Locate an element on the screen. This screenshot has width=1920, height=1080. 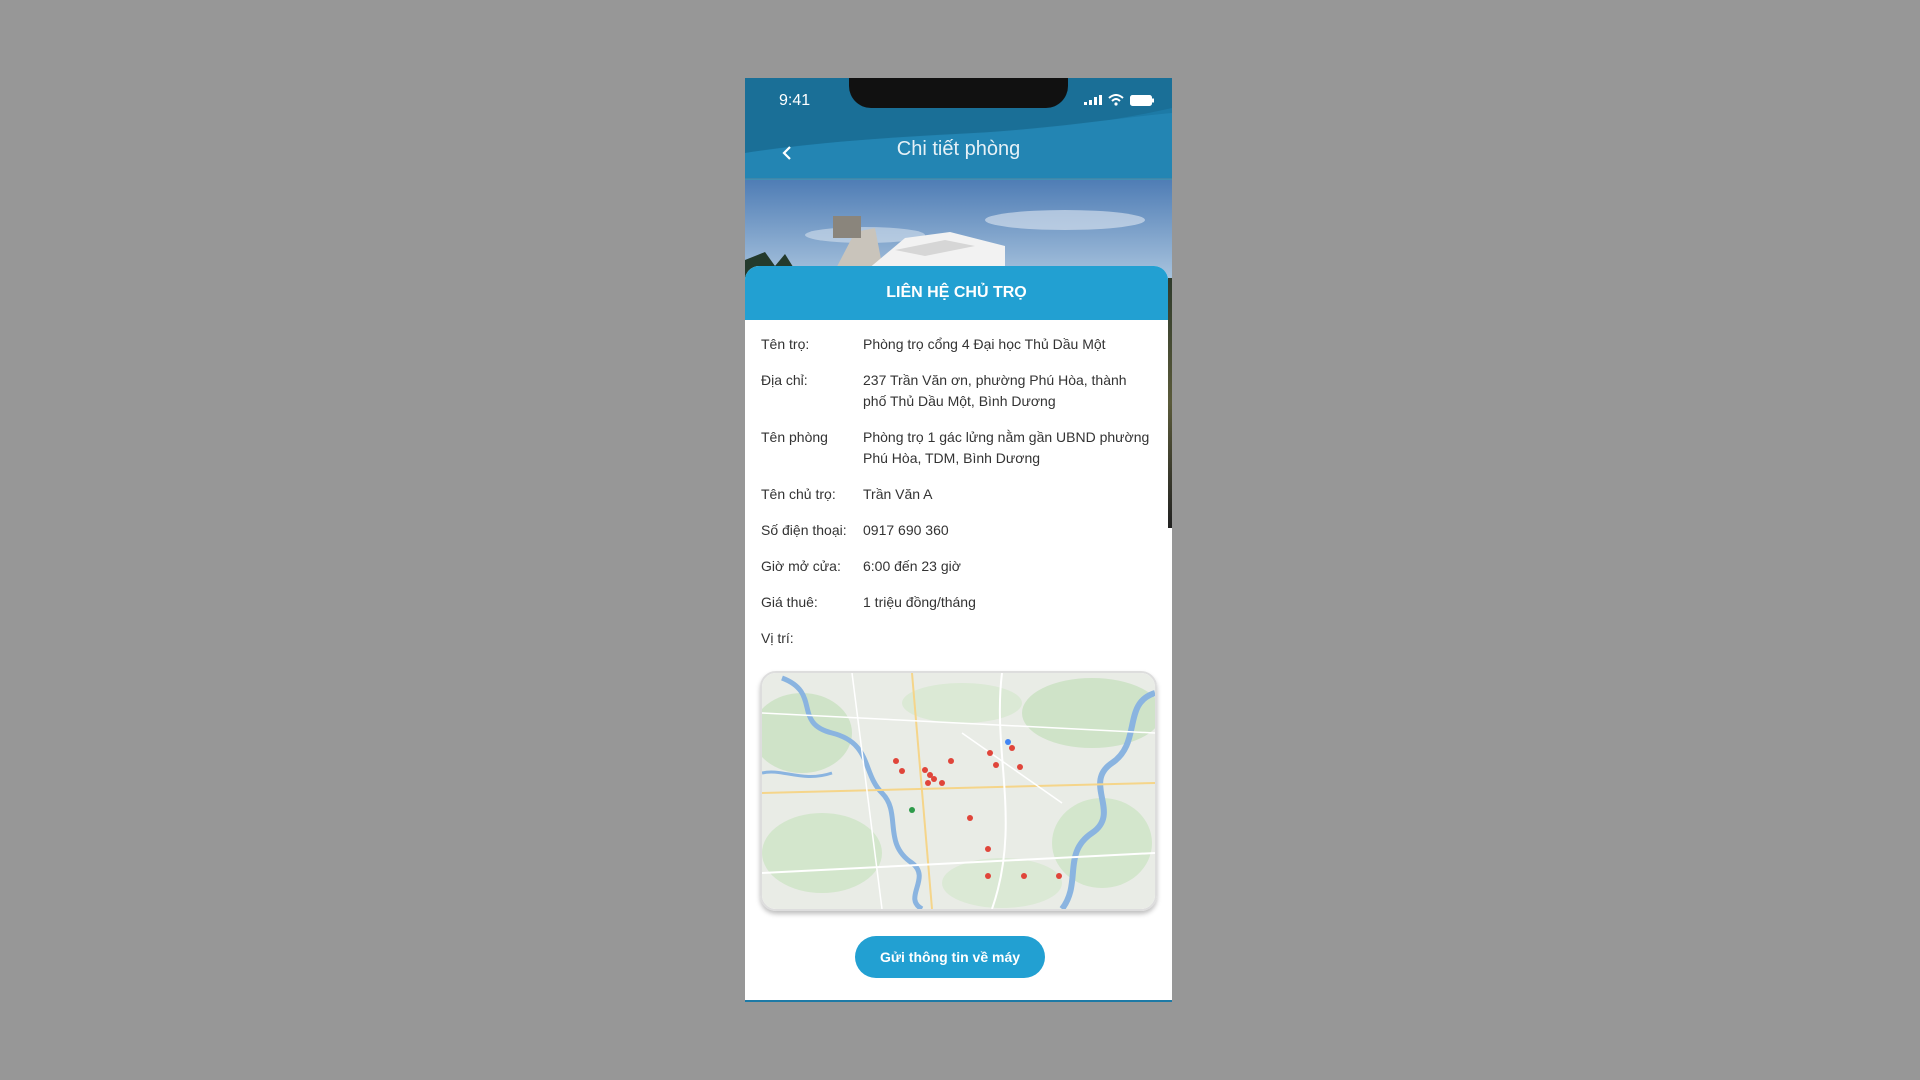
info-row-gia-thue: Giá thuê: 1 triệu đồng/tháng is located at coordinates (956, 602).